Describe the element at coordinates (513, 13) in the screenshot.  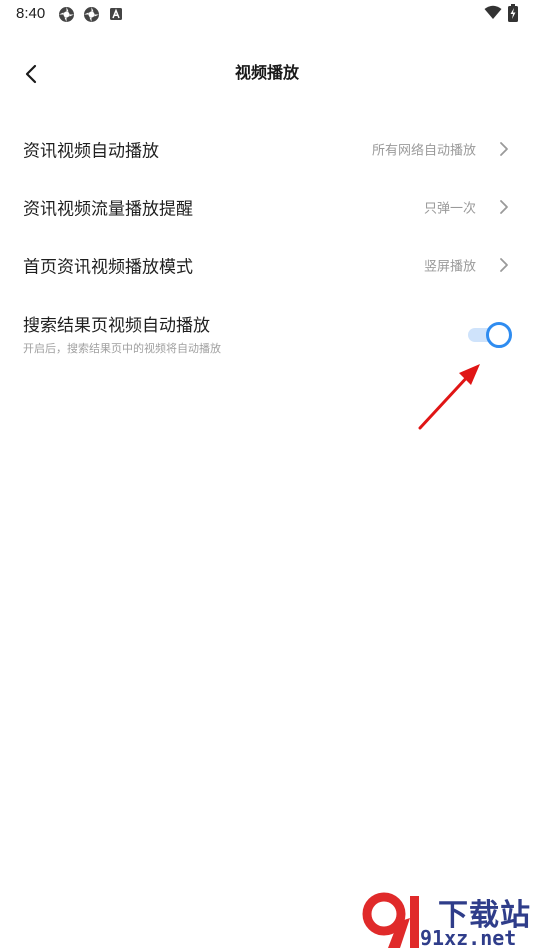
I see `battery-charging-icon` at that location.